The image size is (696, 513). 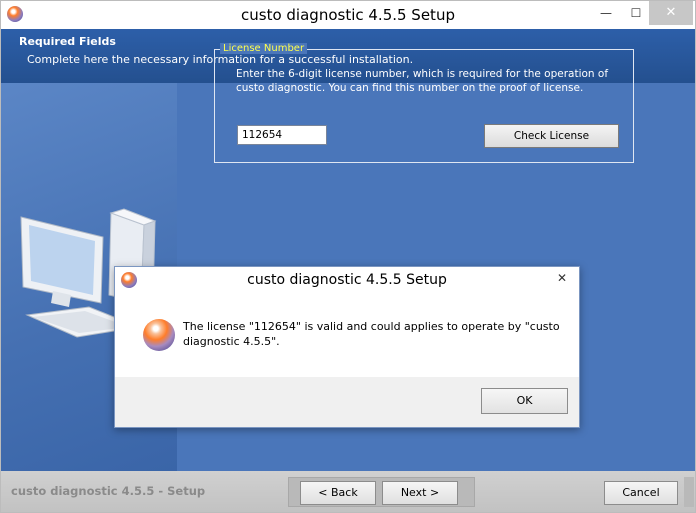 I want to click on license-number-input, so click(x=282, y=135).